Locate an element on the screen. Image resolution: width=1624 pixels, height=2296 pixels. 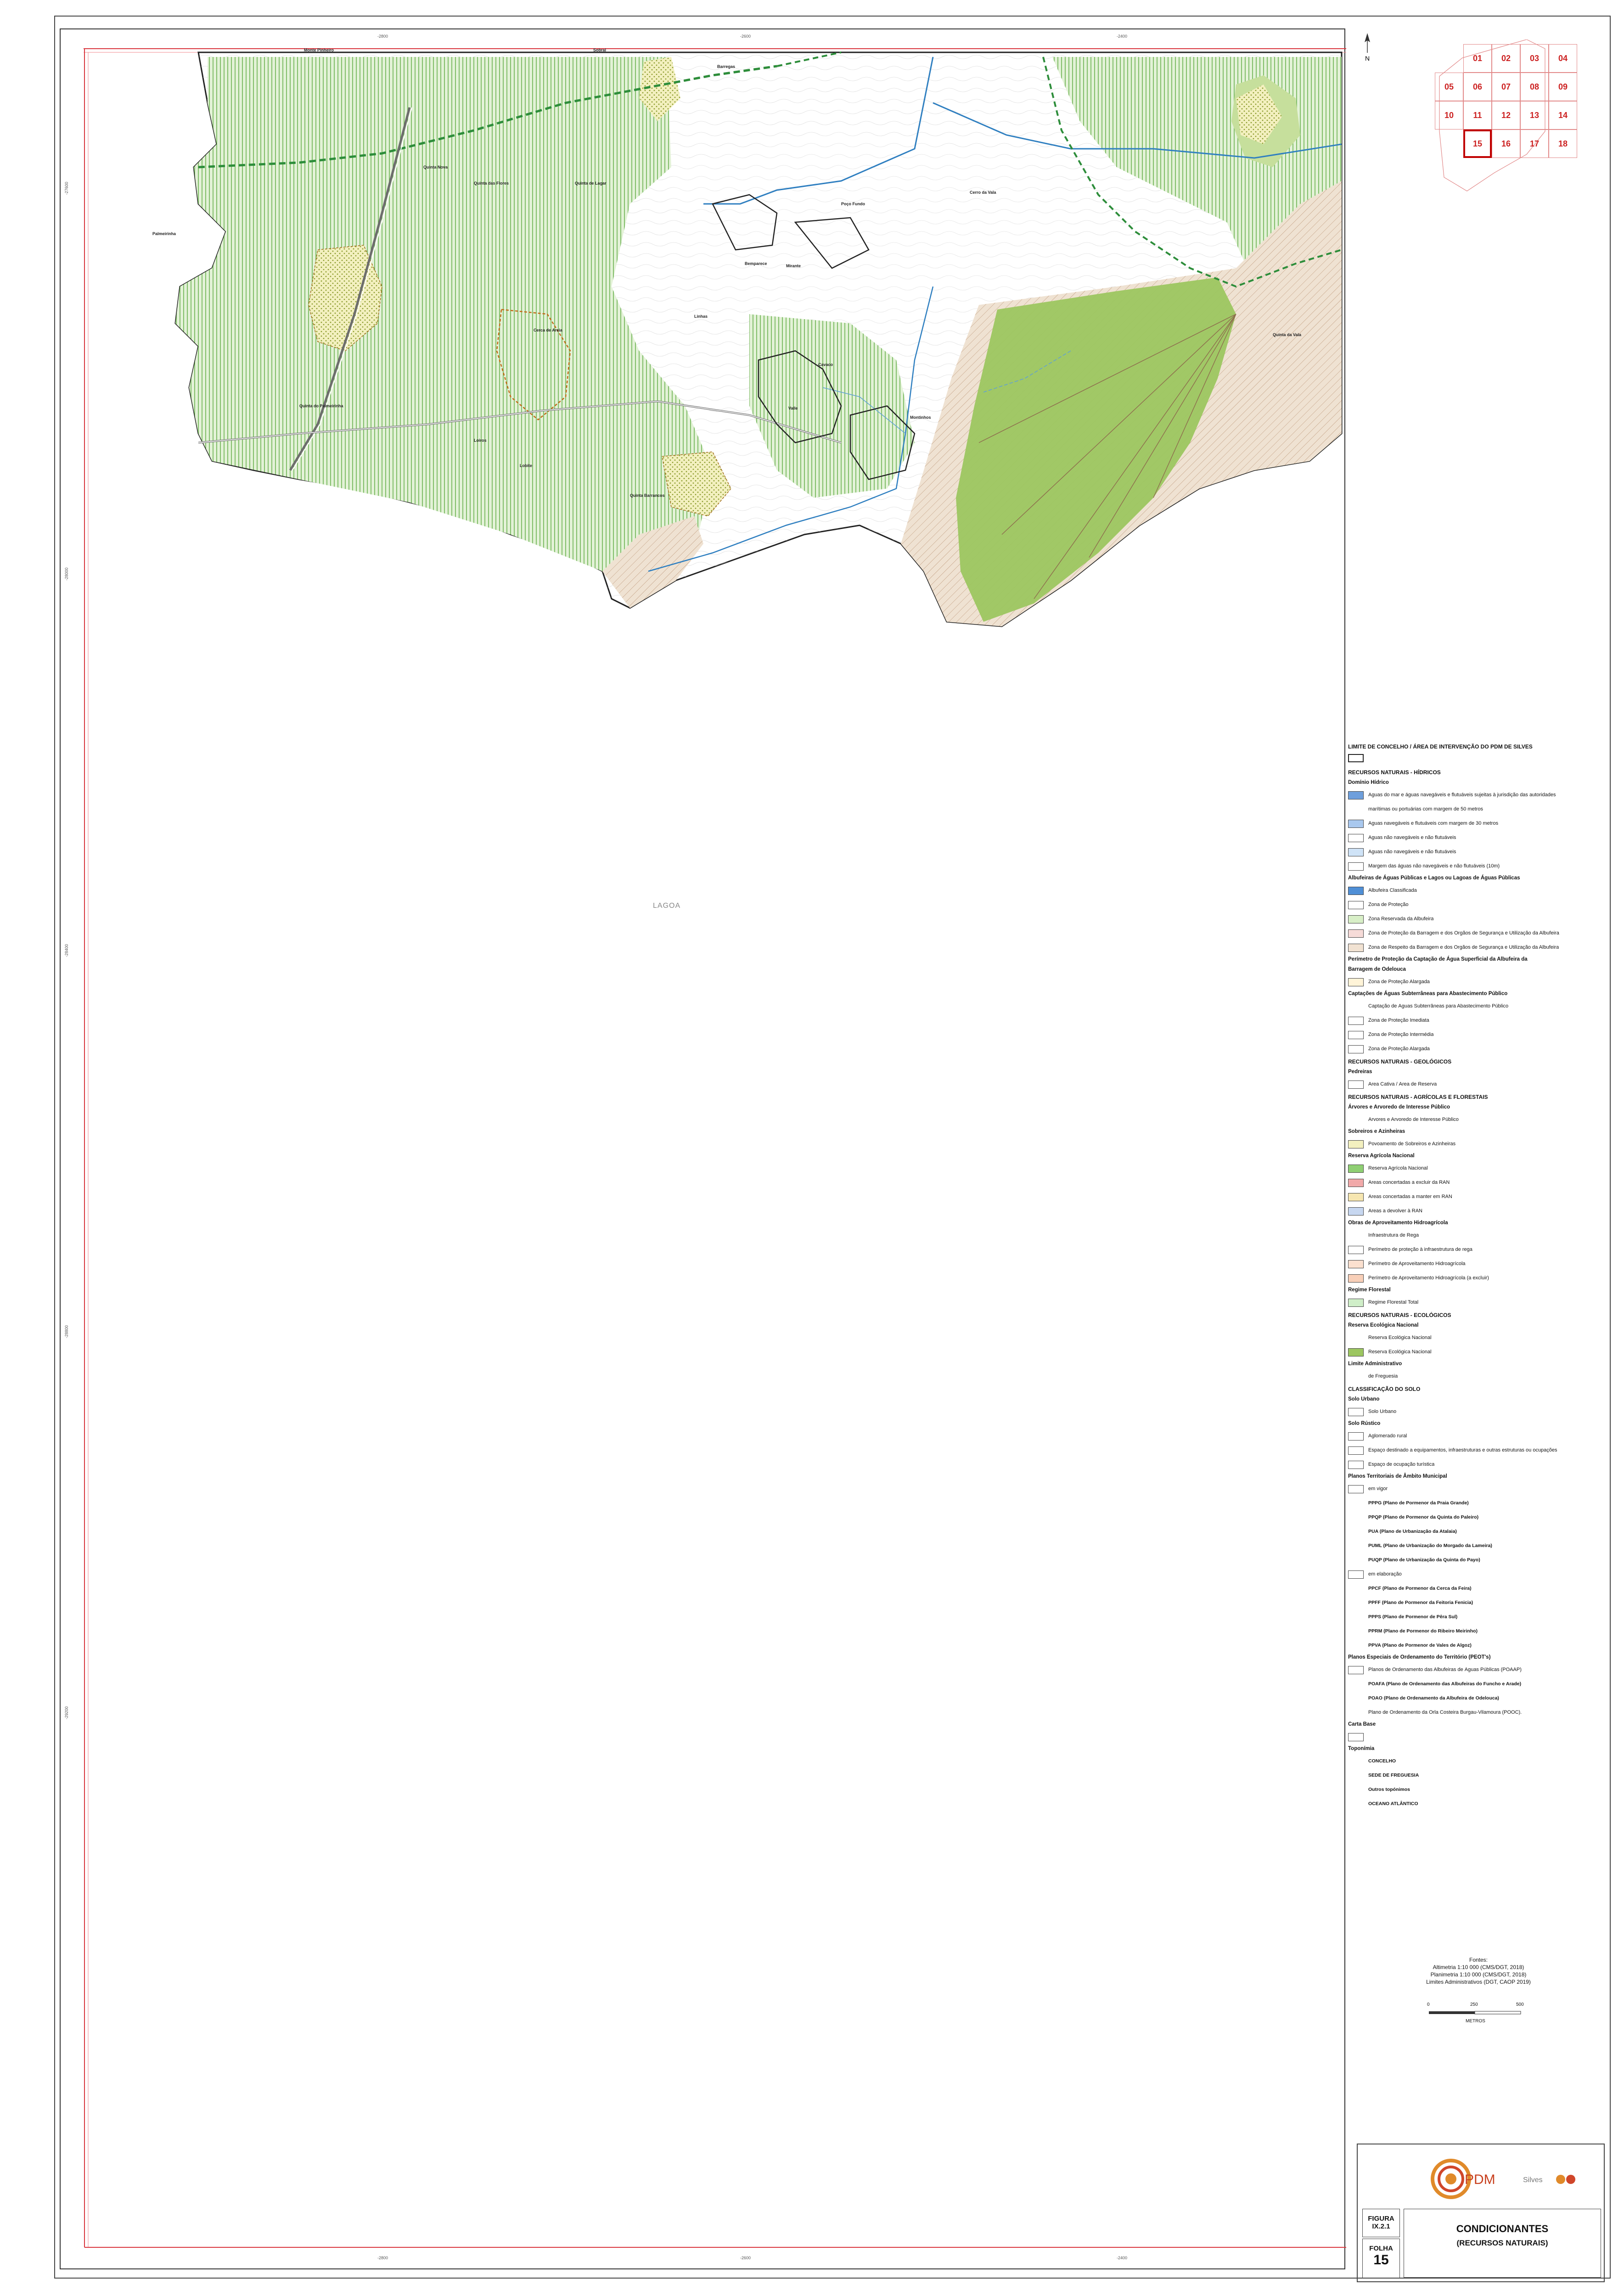
toponym: Linhas is located at coordinates (701, 316).